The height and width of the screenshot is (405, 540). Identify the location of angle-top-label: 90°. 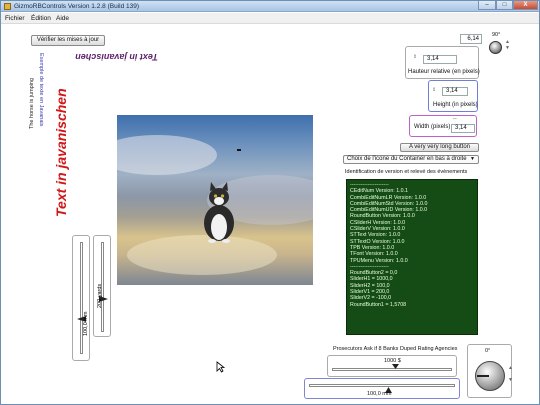
(496, 35).